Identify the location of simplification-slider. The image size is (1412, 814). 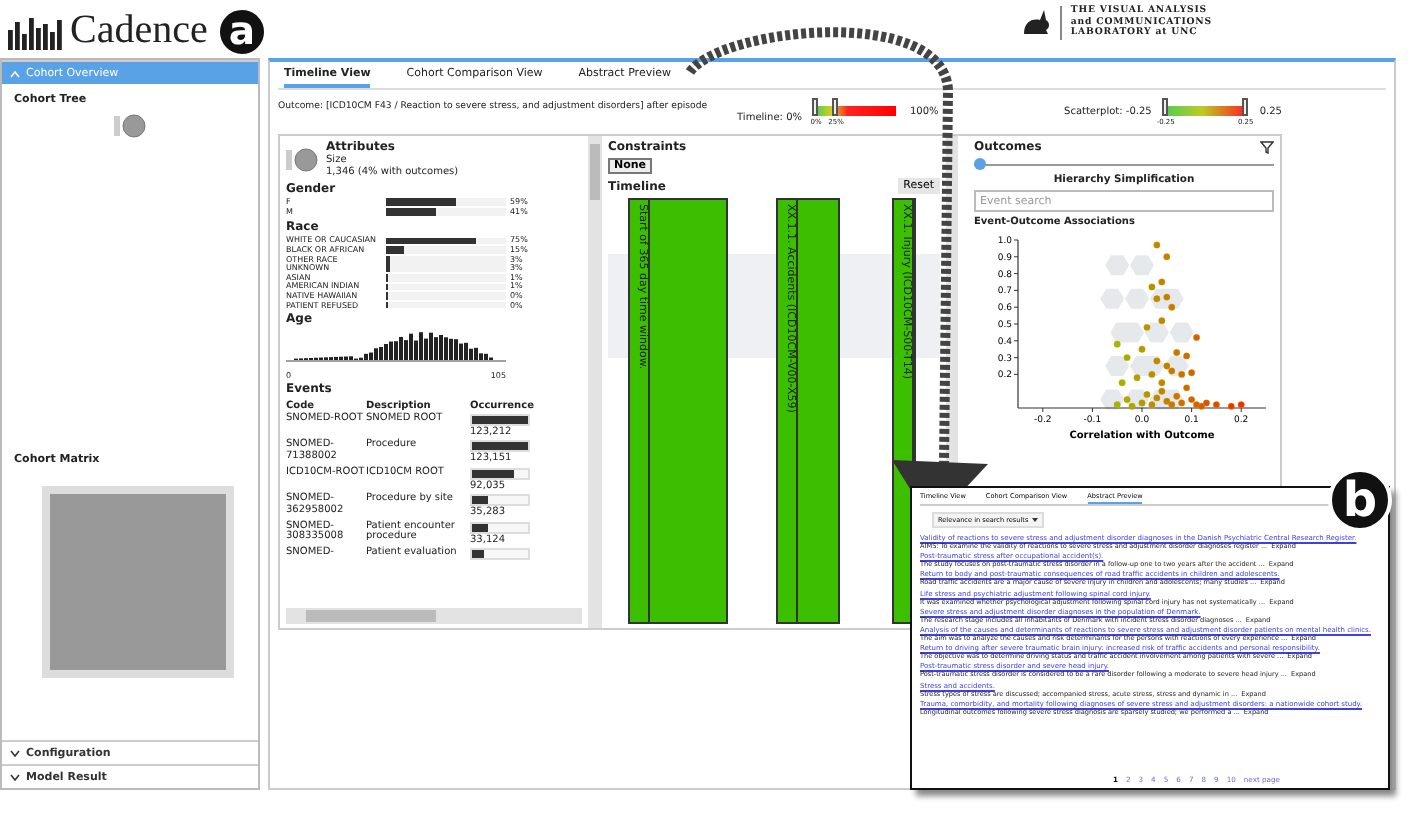
(1124, 164).